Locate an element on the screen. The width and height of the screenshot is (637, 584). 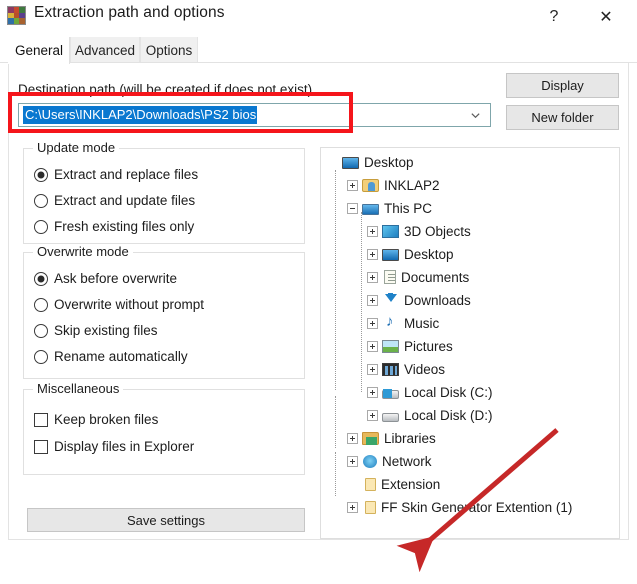
tree-item: Documents is located at coordinates (418, 277).